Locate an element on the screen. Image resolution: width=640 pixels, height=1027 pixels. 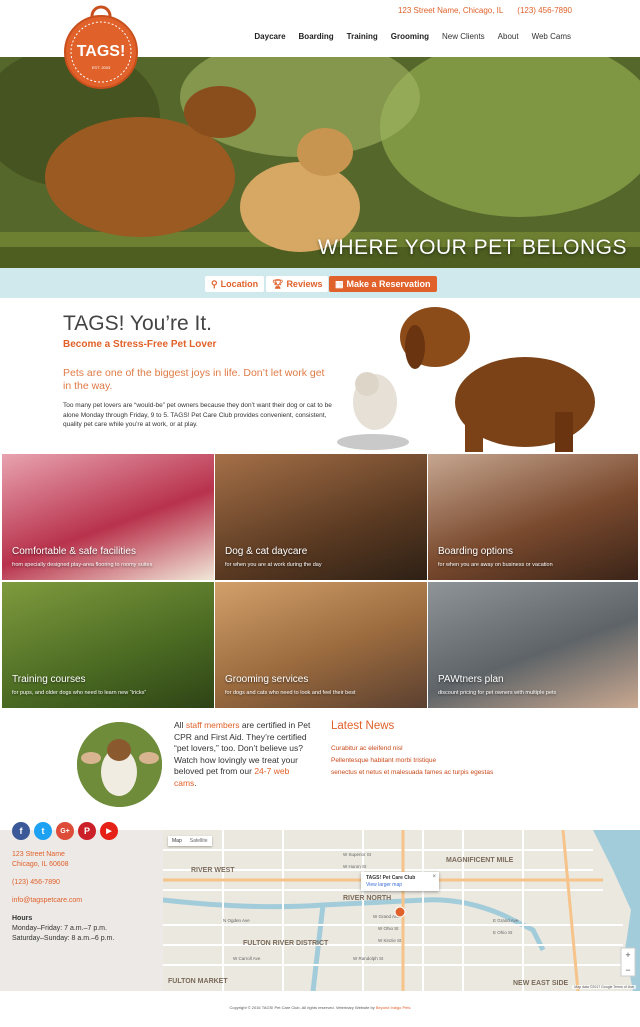
map-street: W Randolph St is located at coordinates (368, 958).